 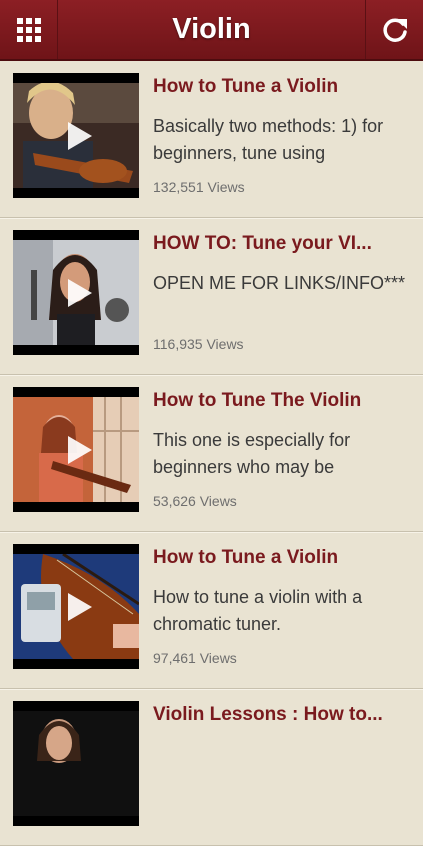 I want to click on page-title: Violin, so click(x=211, y=29).